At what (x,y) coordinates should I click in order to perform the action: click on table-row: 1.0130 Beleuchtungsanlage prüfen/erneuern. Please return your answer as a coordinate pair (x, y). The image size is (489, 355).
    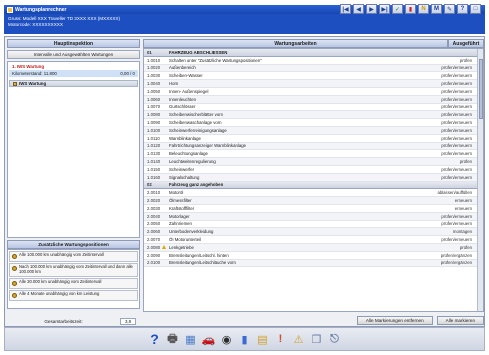
    Looking at the image, I should click on (313, 154).